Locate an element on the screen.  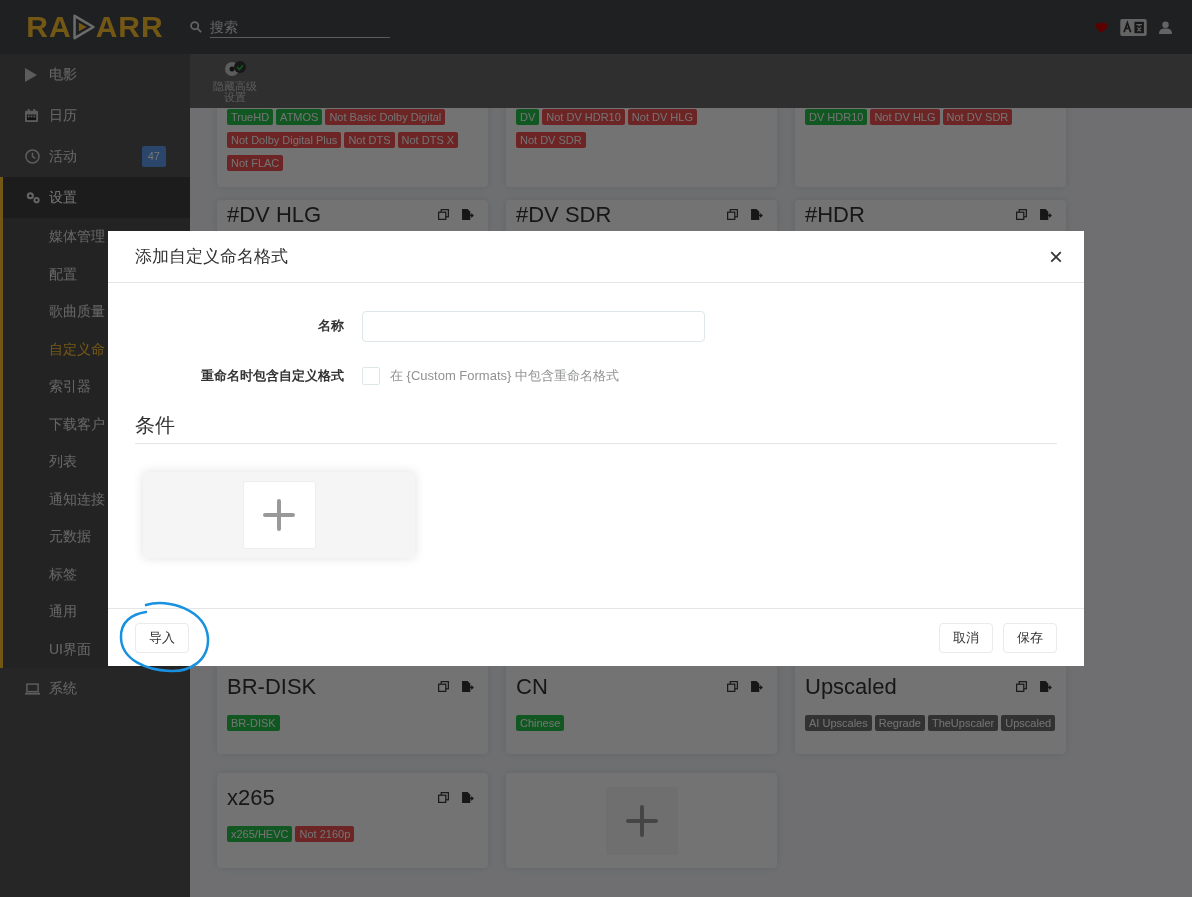
condition-tag: Upscaled is located at coordinates (1028, 723).